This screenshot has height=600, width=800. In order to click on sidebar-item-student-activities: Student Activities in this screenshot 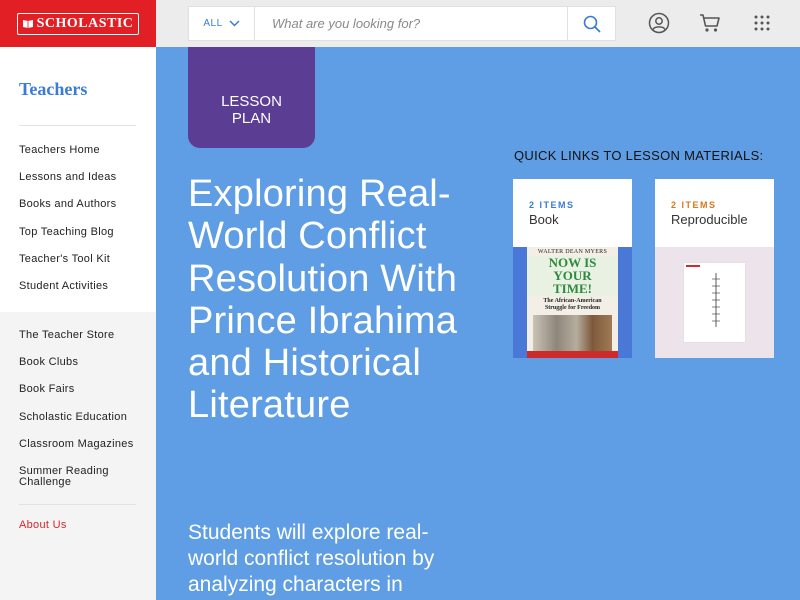, I will do `click(63, 286)`.